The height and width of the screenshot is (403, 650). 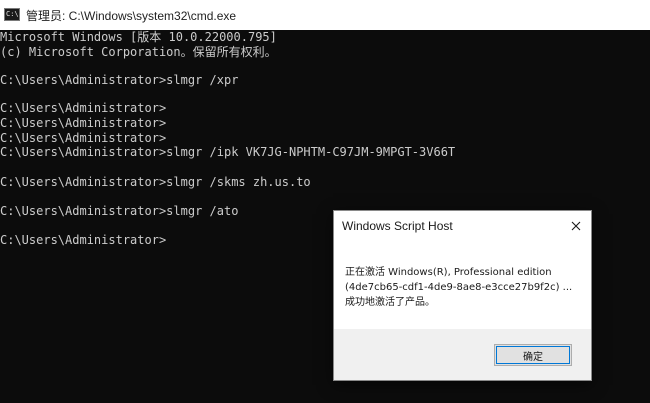 I want to click on console-line: Microsoft Windows [版本 10.0.22000.795], so click(x=138, y=37).